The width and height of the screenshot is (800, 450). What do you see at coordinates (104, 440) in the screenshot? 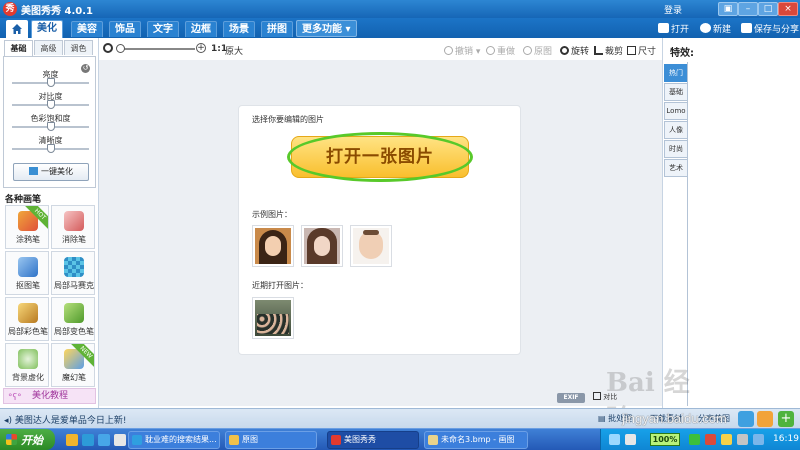
I see `quicklaunch-ie-icon` at bounding box center [104, 440].